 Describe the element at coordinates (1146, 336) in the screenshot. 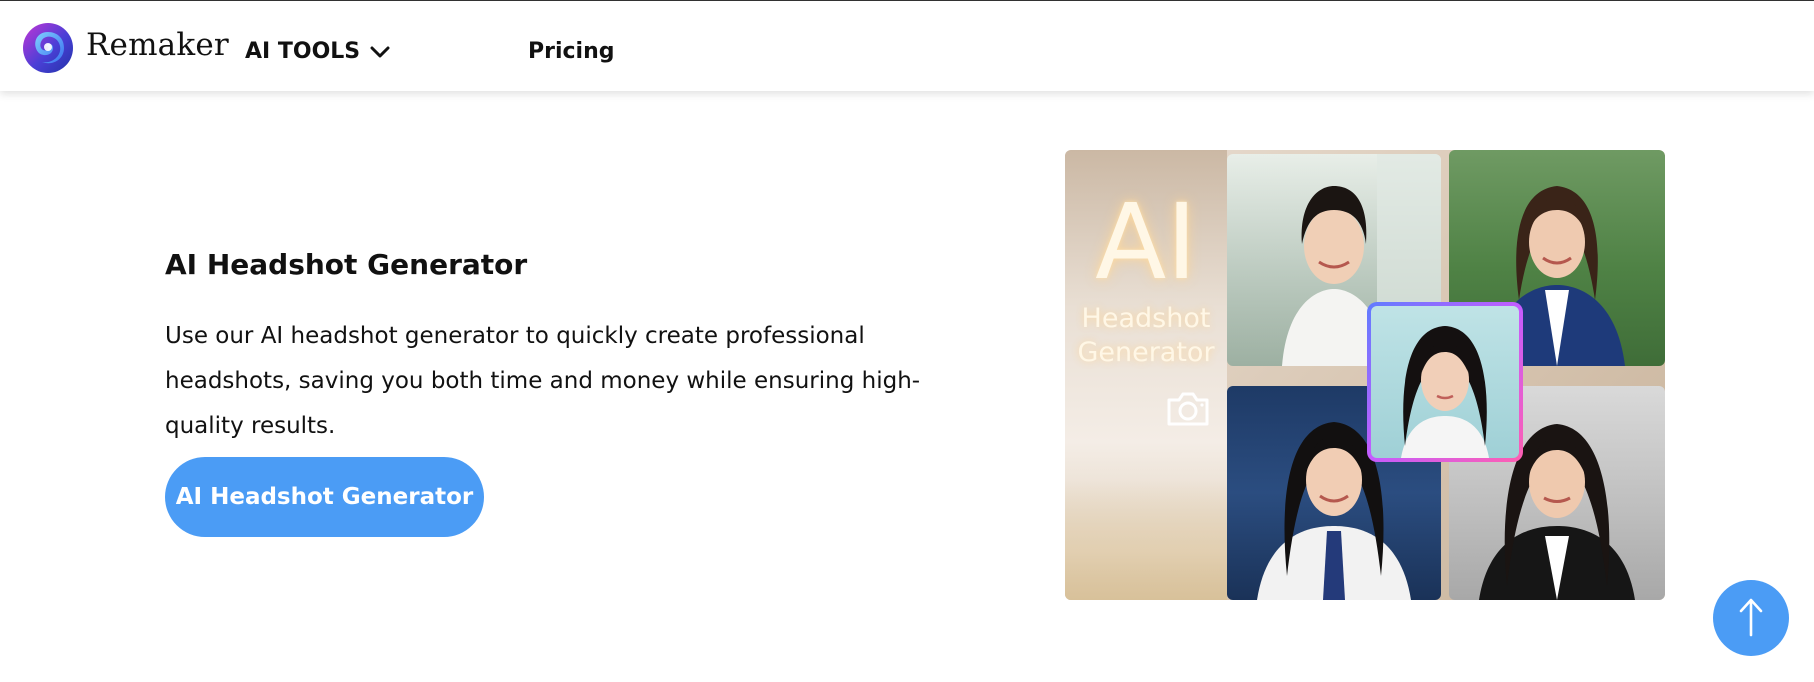

I see `hero-image-subtitle: Headshot Generator` at that location.